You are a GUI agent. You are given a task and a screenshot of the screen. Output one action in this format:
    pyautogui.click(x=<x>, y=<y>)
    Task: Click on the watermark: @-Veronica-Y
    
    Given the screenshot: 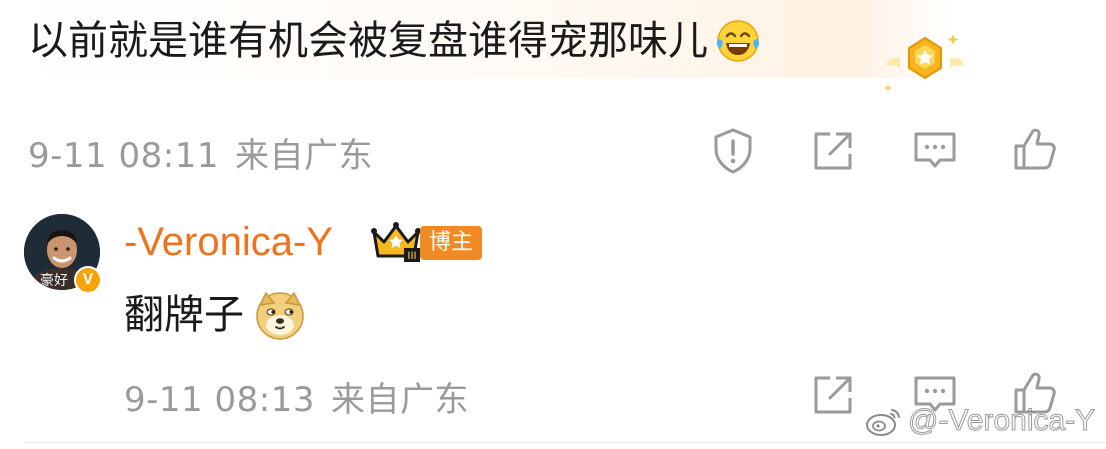 What is the action you would take?
    pyautogui.click(x=980, y=421)
    